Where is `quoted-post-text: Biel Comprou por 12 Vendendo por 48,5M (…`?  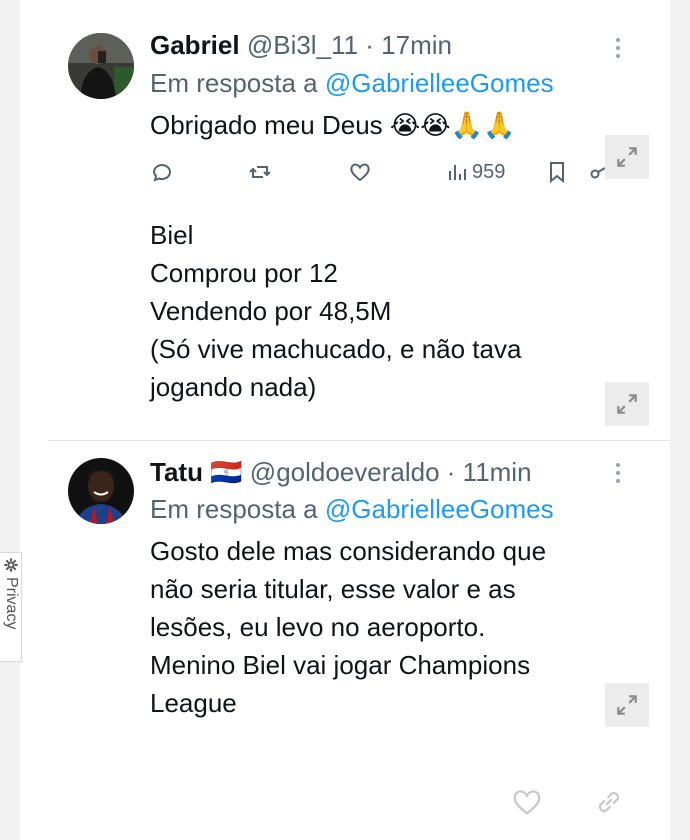
quoted-post-text: Biel Comprou por 12 Vendendo por 48,5M (… is located at coordinates (336, 311).